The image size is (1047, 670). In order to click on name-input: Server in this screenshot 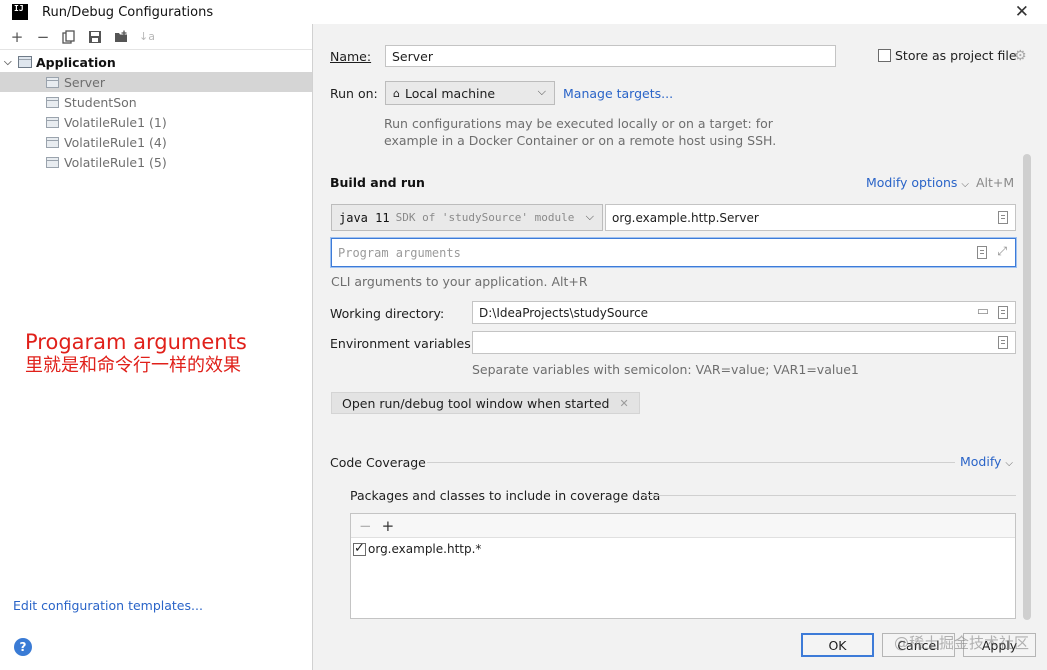, I will do `click(610, 56)`.